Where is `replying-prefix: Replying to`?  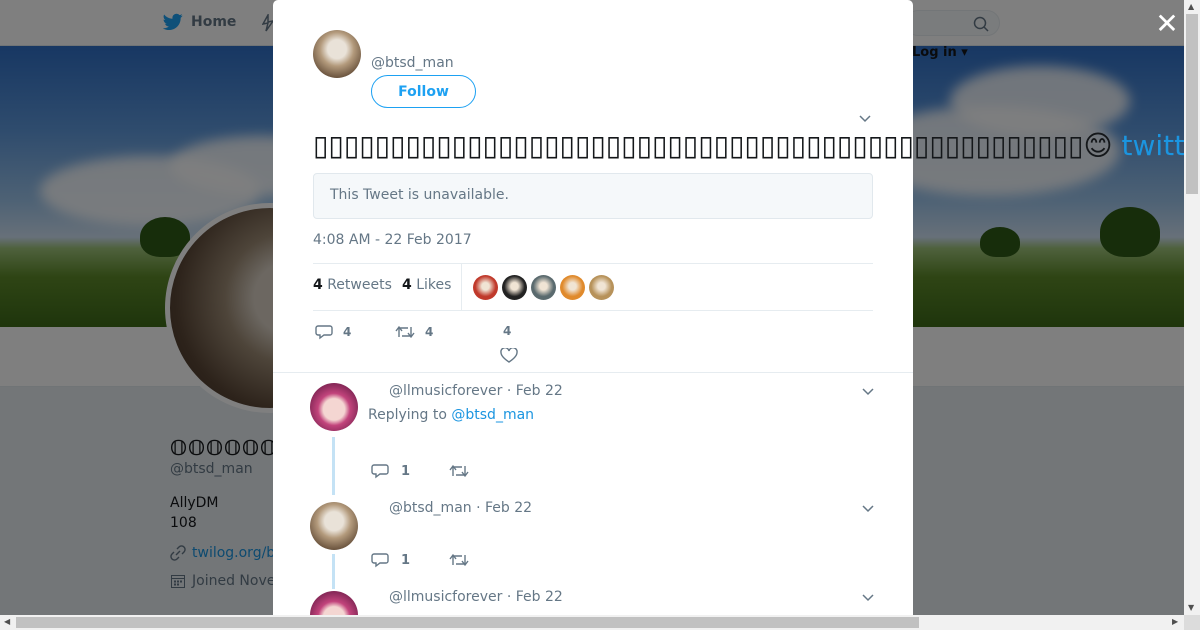 replying-prefix: Replying to is located at coordinates (407, 415).